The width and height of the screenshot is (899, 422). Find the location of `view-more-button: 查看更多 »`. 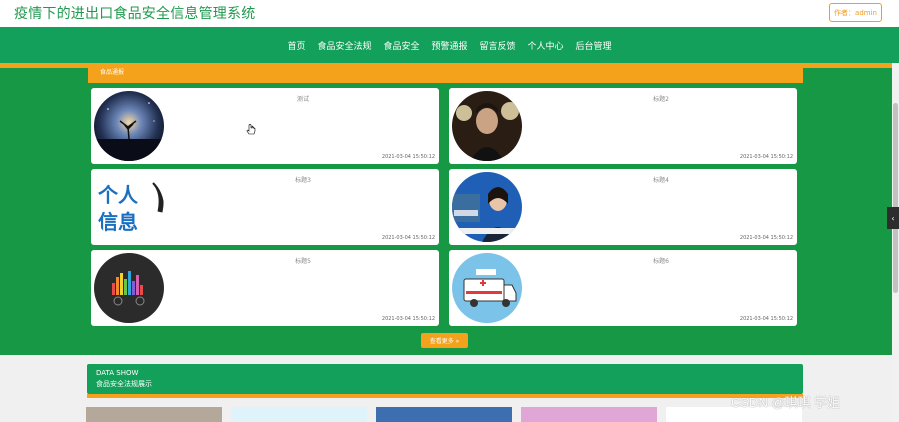

view-more-button: 查看更多 » is located at coordinates (444, 340).